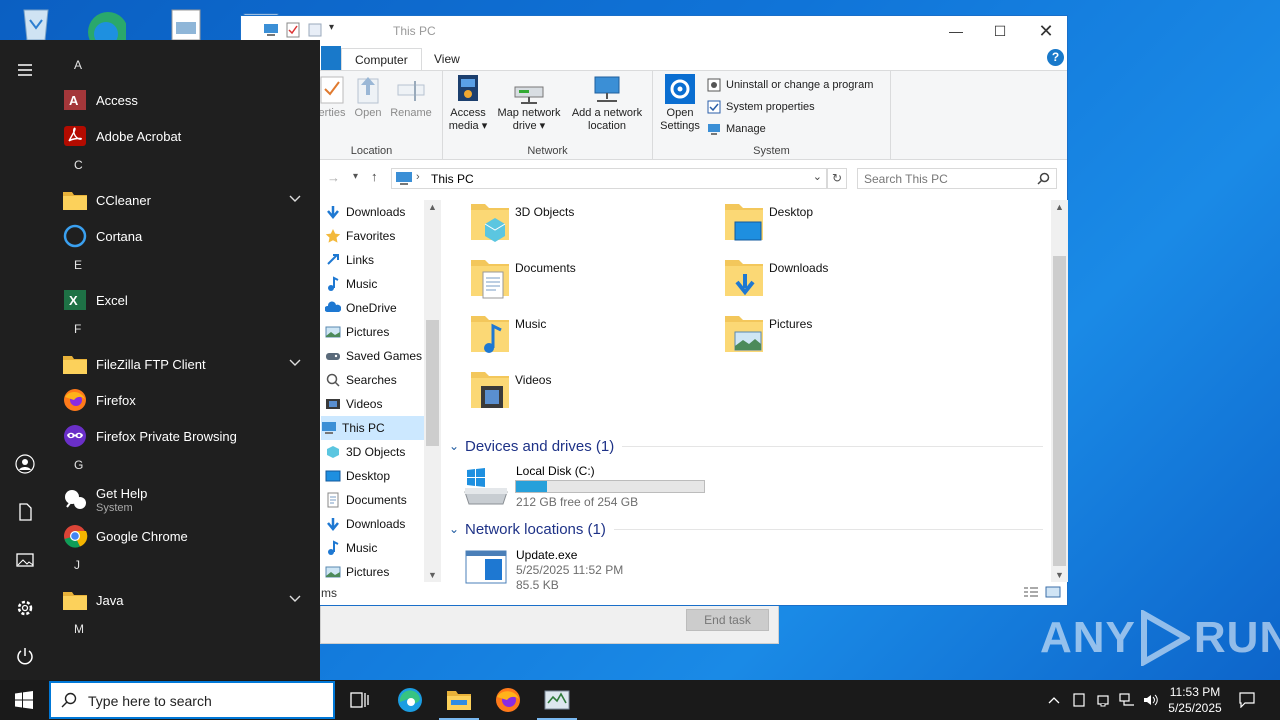 Image resolution: width=1280 pixels, height=720 pixels. I want to click on taskbar-clock: 11:53 PM 5/25/2025, so click(1195, 700).